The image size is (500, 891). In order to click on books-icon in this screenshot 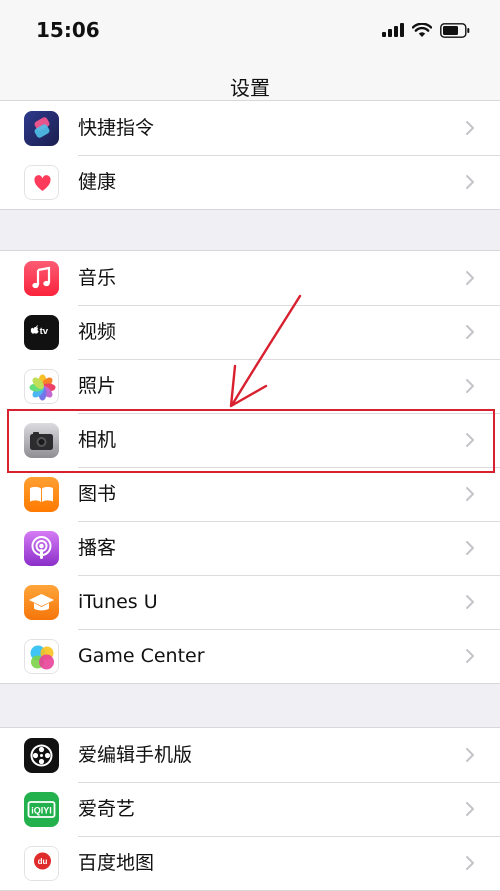, I will do `click(41, 494)`.